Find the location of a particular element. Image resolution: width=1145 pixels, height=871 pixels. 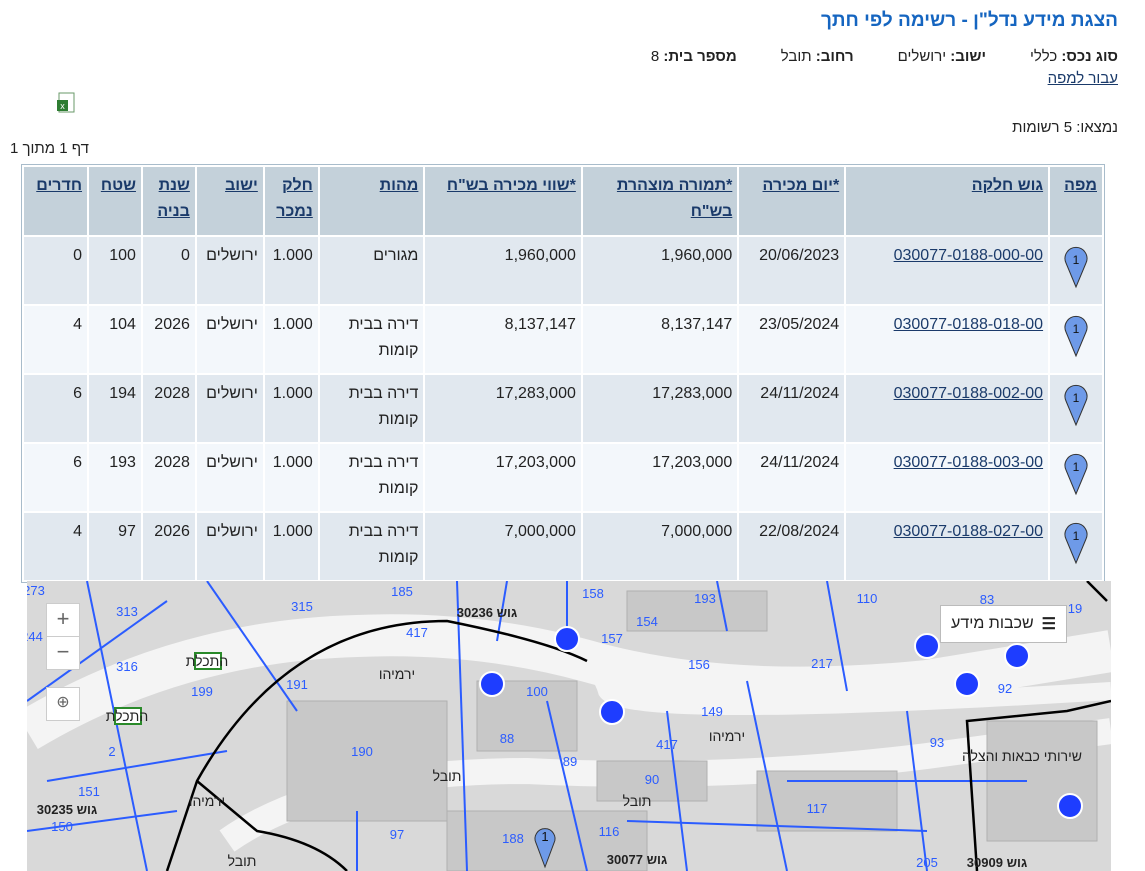

criteria-item: מספר בית: 8 is located at coordinates (694, 56).